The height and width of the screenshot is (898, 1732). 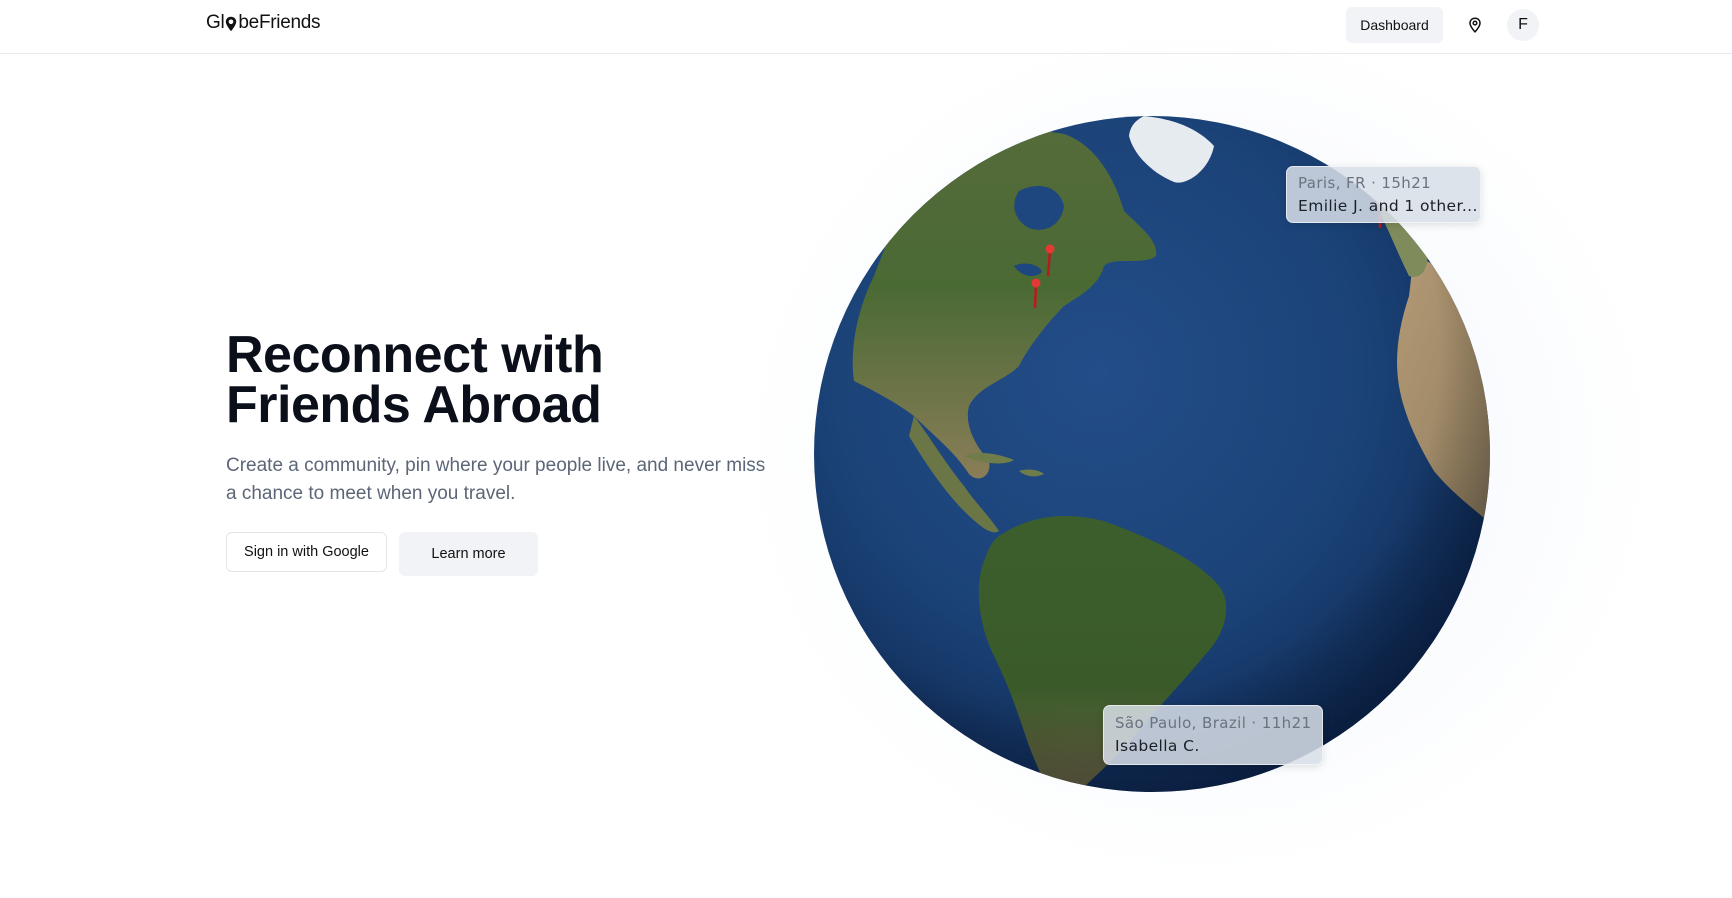 I want to click on map-pin-icon, so click(x=1475, y=25).